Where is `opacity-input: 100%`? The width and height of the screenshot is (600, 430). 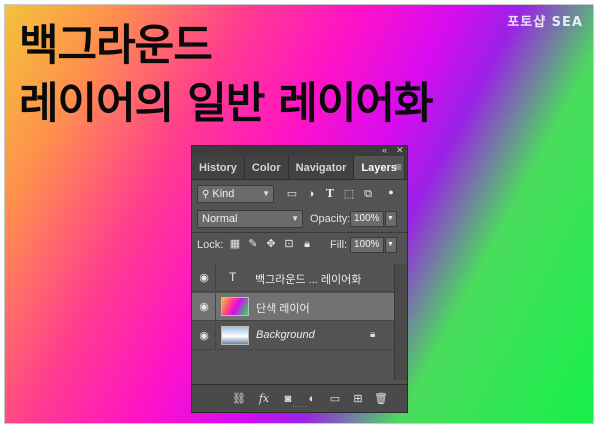
opacity-input: 100% is located at coordinates (367, 219).